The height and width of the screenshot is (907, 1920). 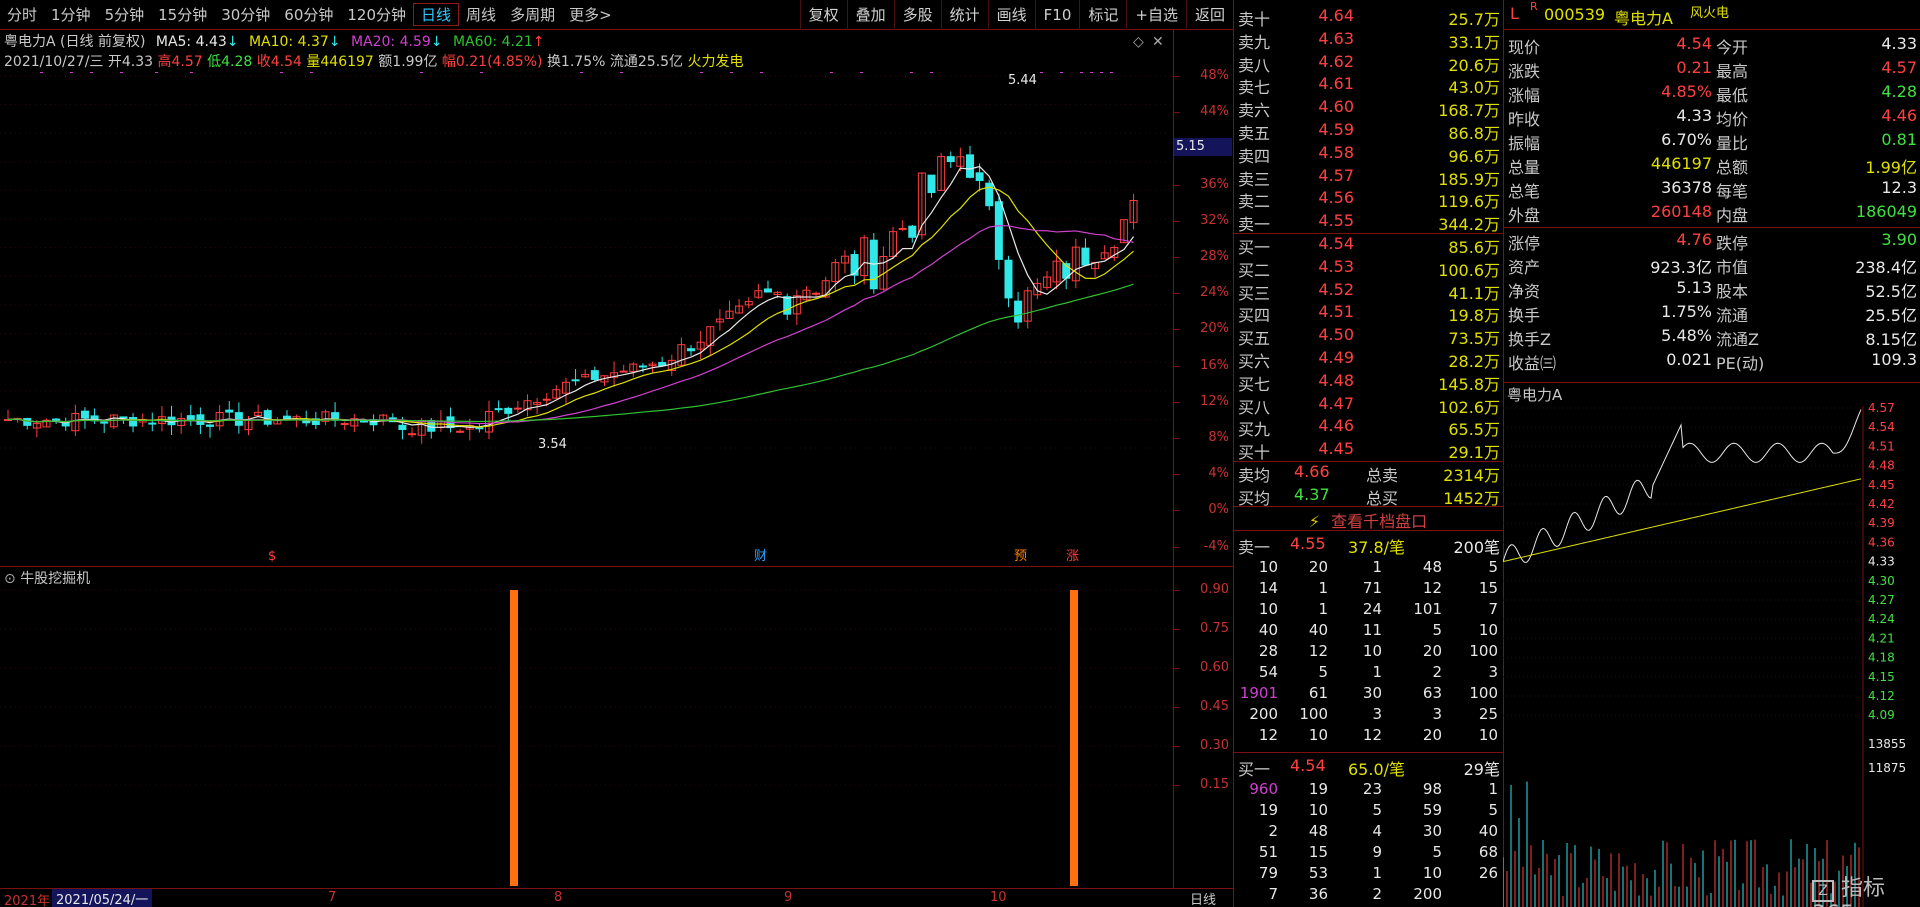 What do you see at coordinates (1369, 473) in the screenshot?
I see `avg-sell-row: 卖均 4.66 总卖 2314万` at bounding box center [1369, 473].